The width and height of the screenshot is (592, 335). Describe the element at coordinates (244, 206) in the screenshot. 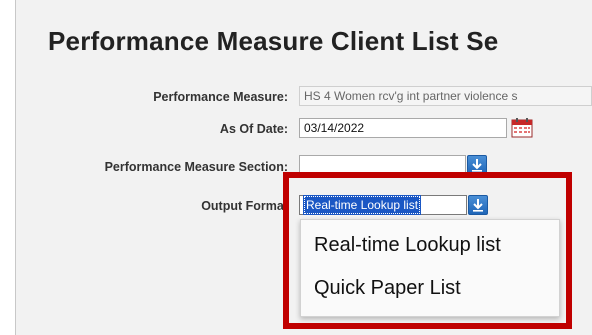

I see `output-format-label: Output Format` at that location.